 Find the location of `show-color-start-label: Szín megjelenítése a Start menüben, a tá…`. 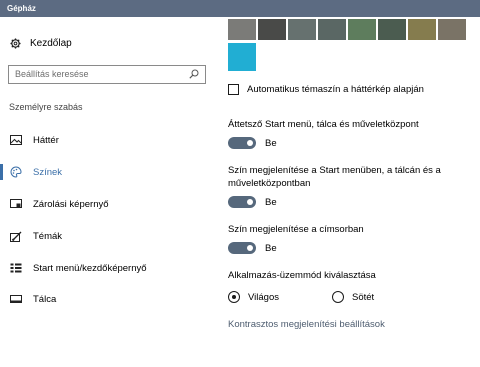

show-color-start-label: Szín megjelenítése a Start menüben, a tá… is located at coordinates (334, 177).